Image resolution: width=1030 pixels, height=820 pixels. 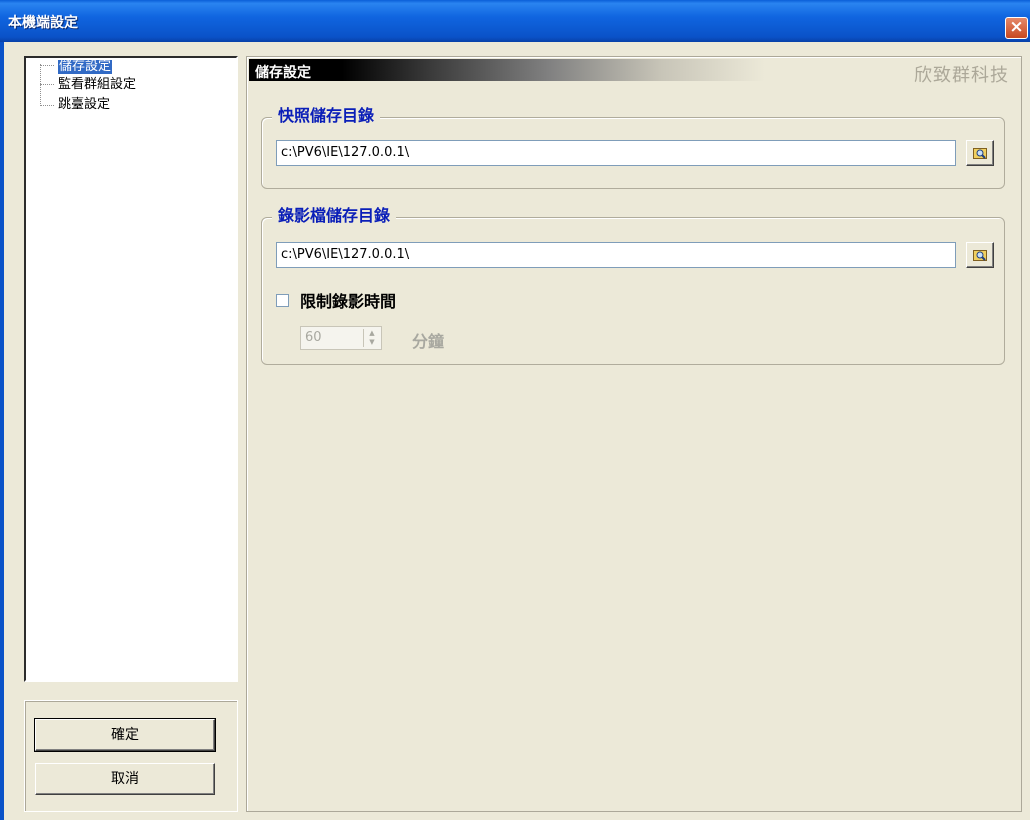 What do you see at coordinates (372, 333) in the screenshot?
I see `spin-up-icon: ▲` at bounding box center [372, 333].